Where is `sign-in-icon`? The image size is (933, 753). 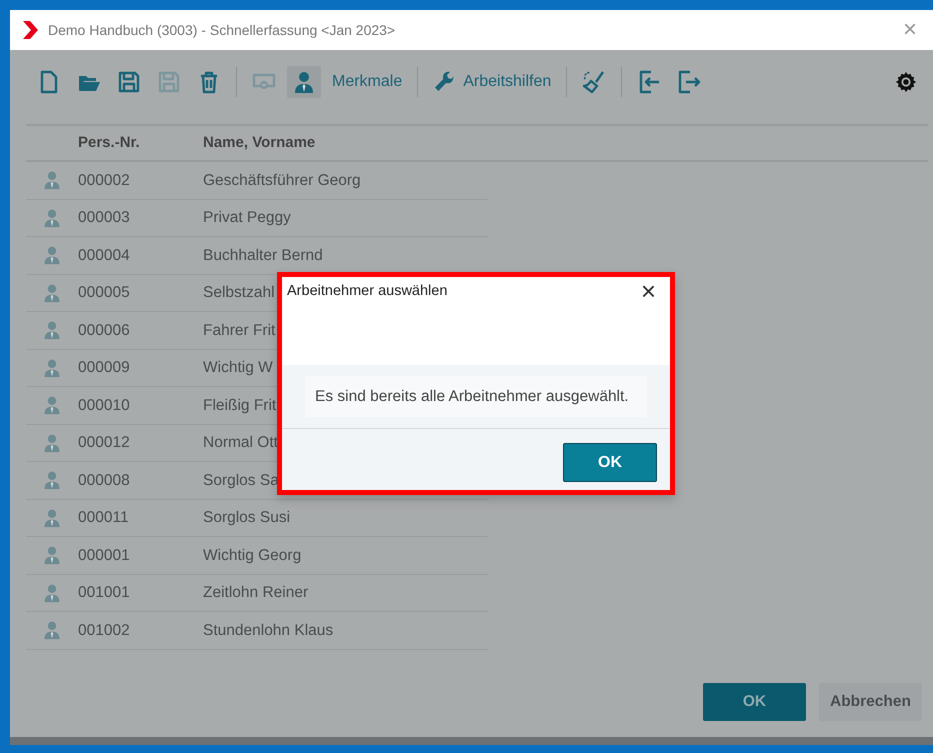
sign-in-icon is located at coordinates (649, 82).